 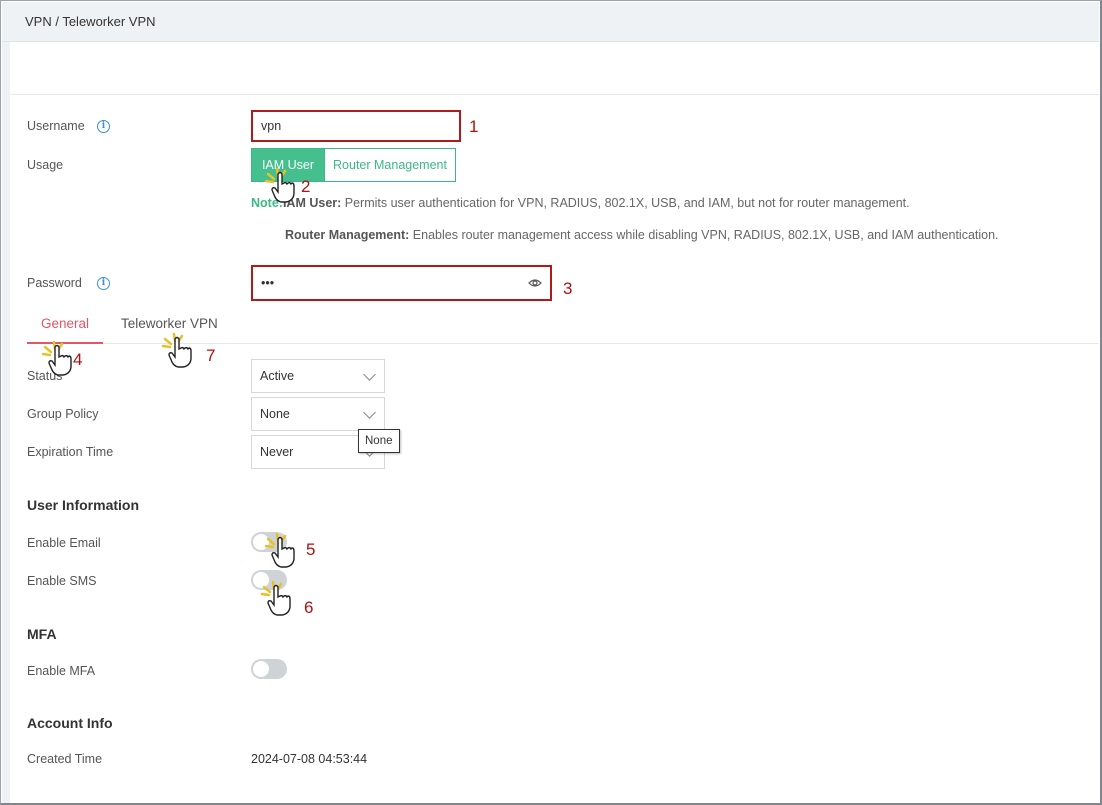 I want to click on created-time-value: 2024-07-08 04:53:44, so click(x=309, y=759).